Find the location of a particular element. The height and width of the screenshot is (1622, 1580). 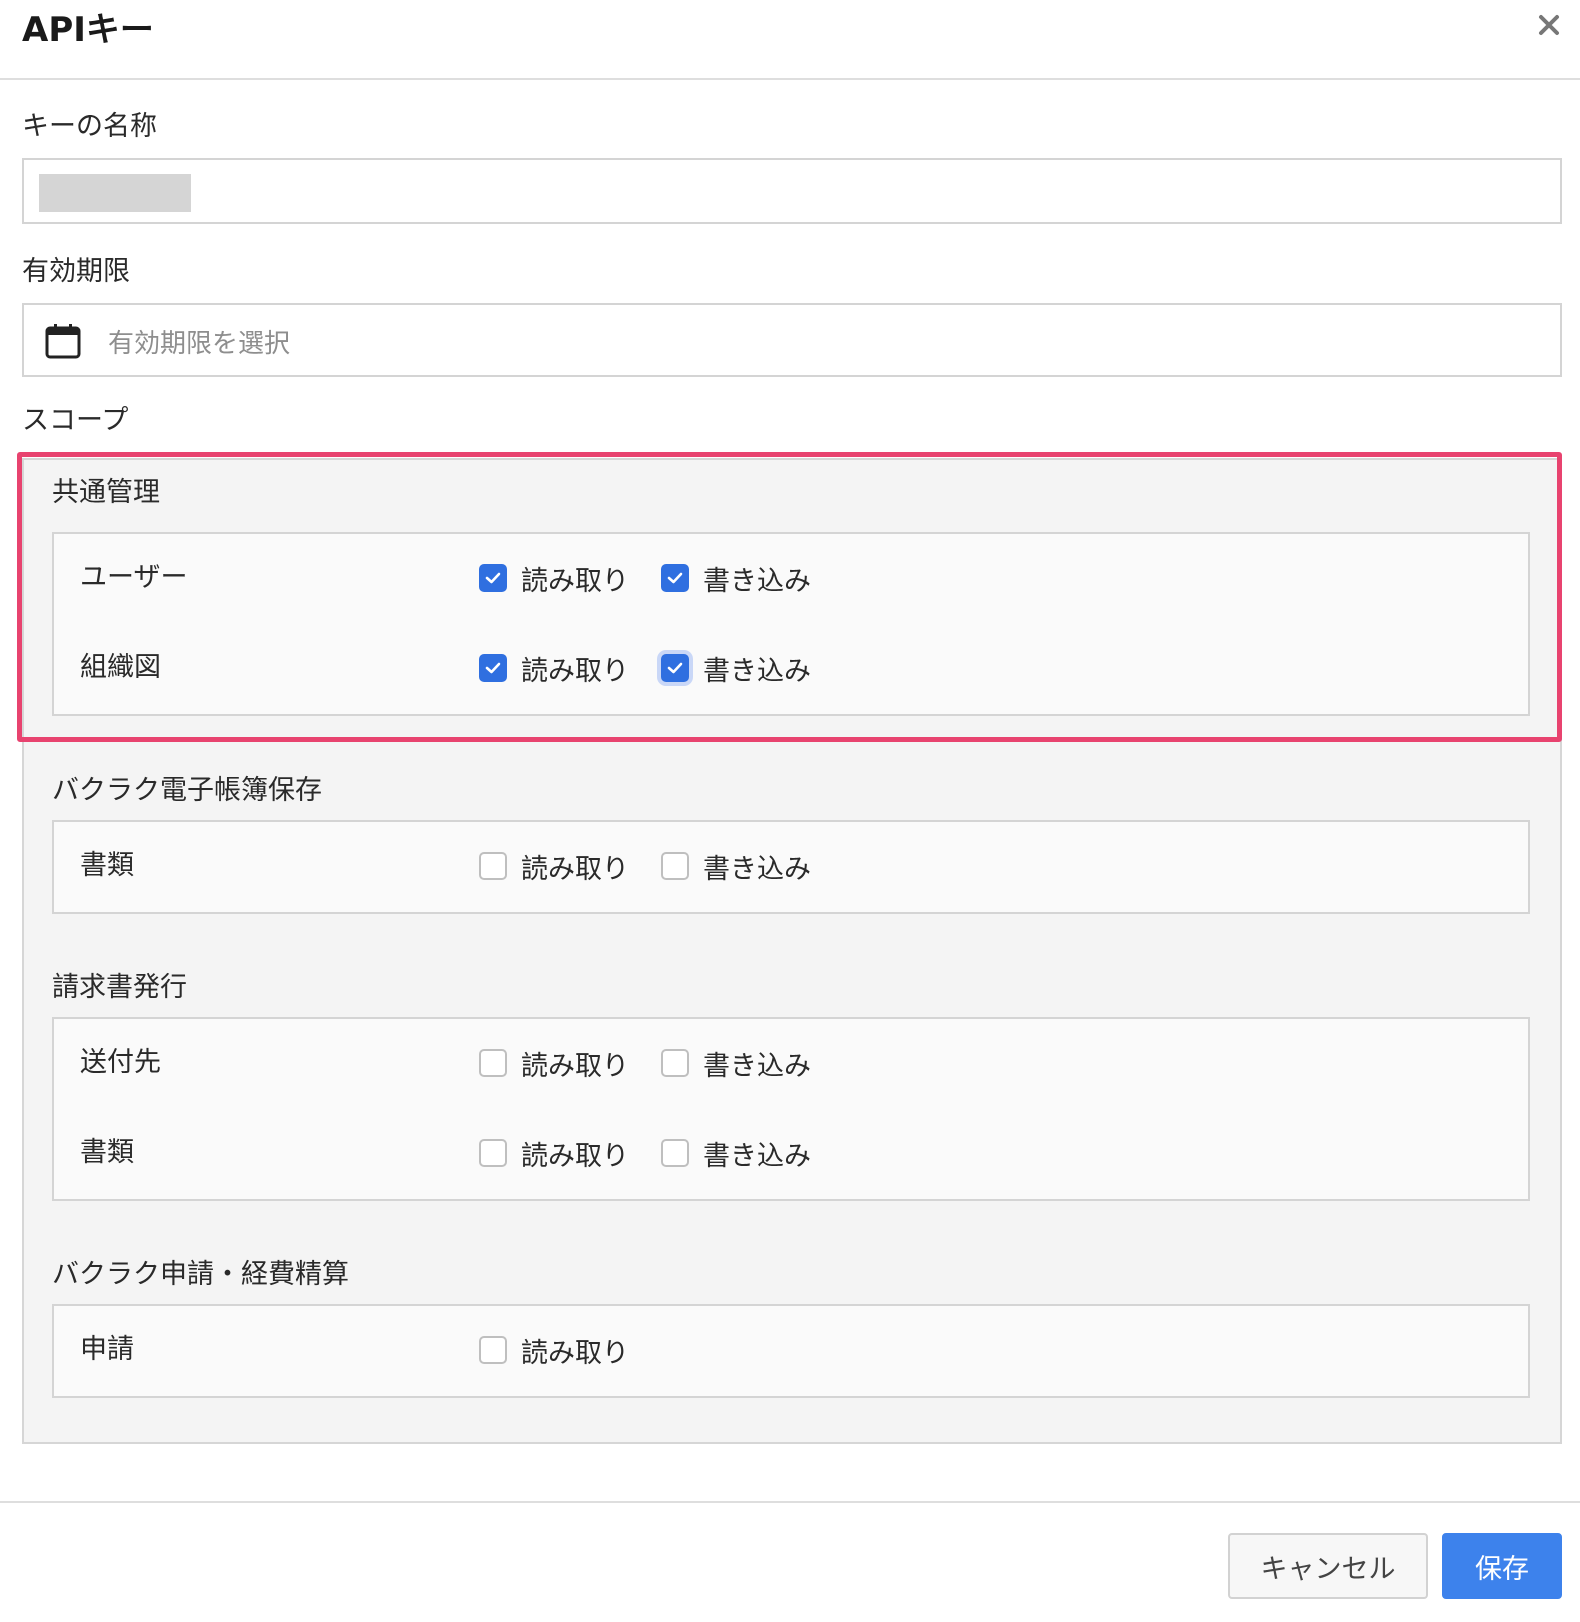

close-icon is located at coordinates (1549, 25).